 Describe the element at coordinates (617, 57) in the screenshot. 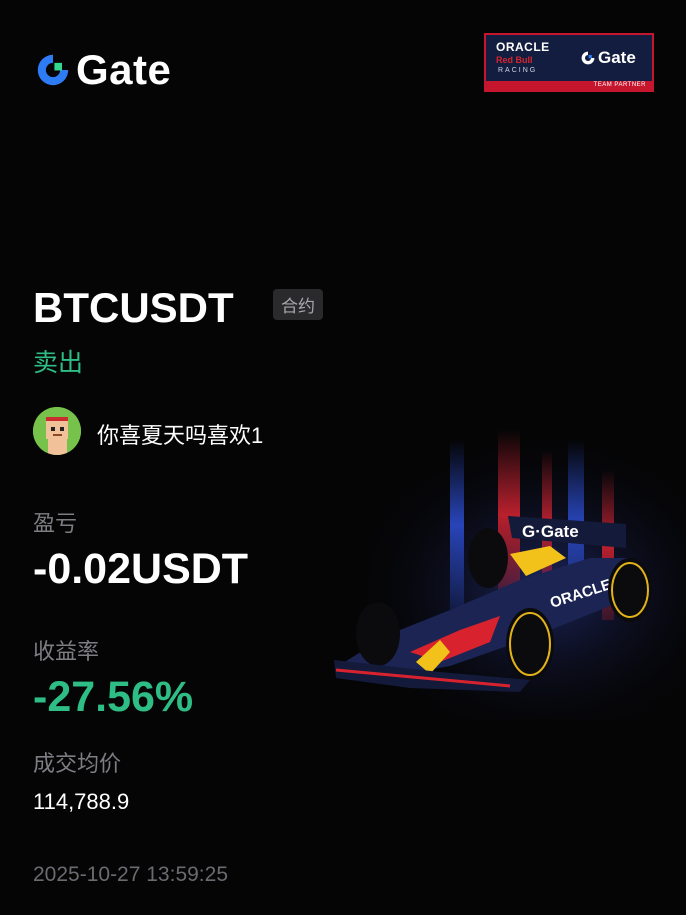

I see `partner-gate-text: Gate` at that location.